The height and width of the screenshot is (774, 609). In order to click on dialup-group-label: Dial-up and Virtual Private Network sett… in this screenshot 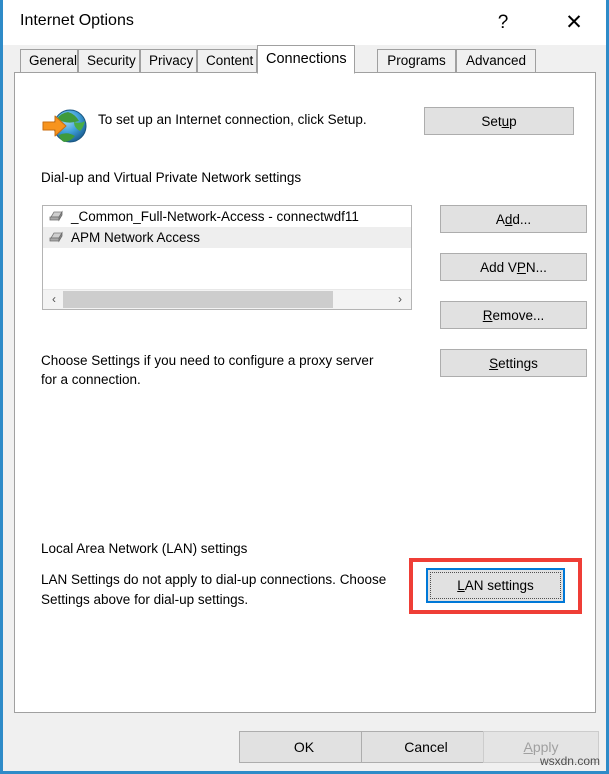, I will do `click(176, 177)`.